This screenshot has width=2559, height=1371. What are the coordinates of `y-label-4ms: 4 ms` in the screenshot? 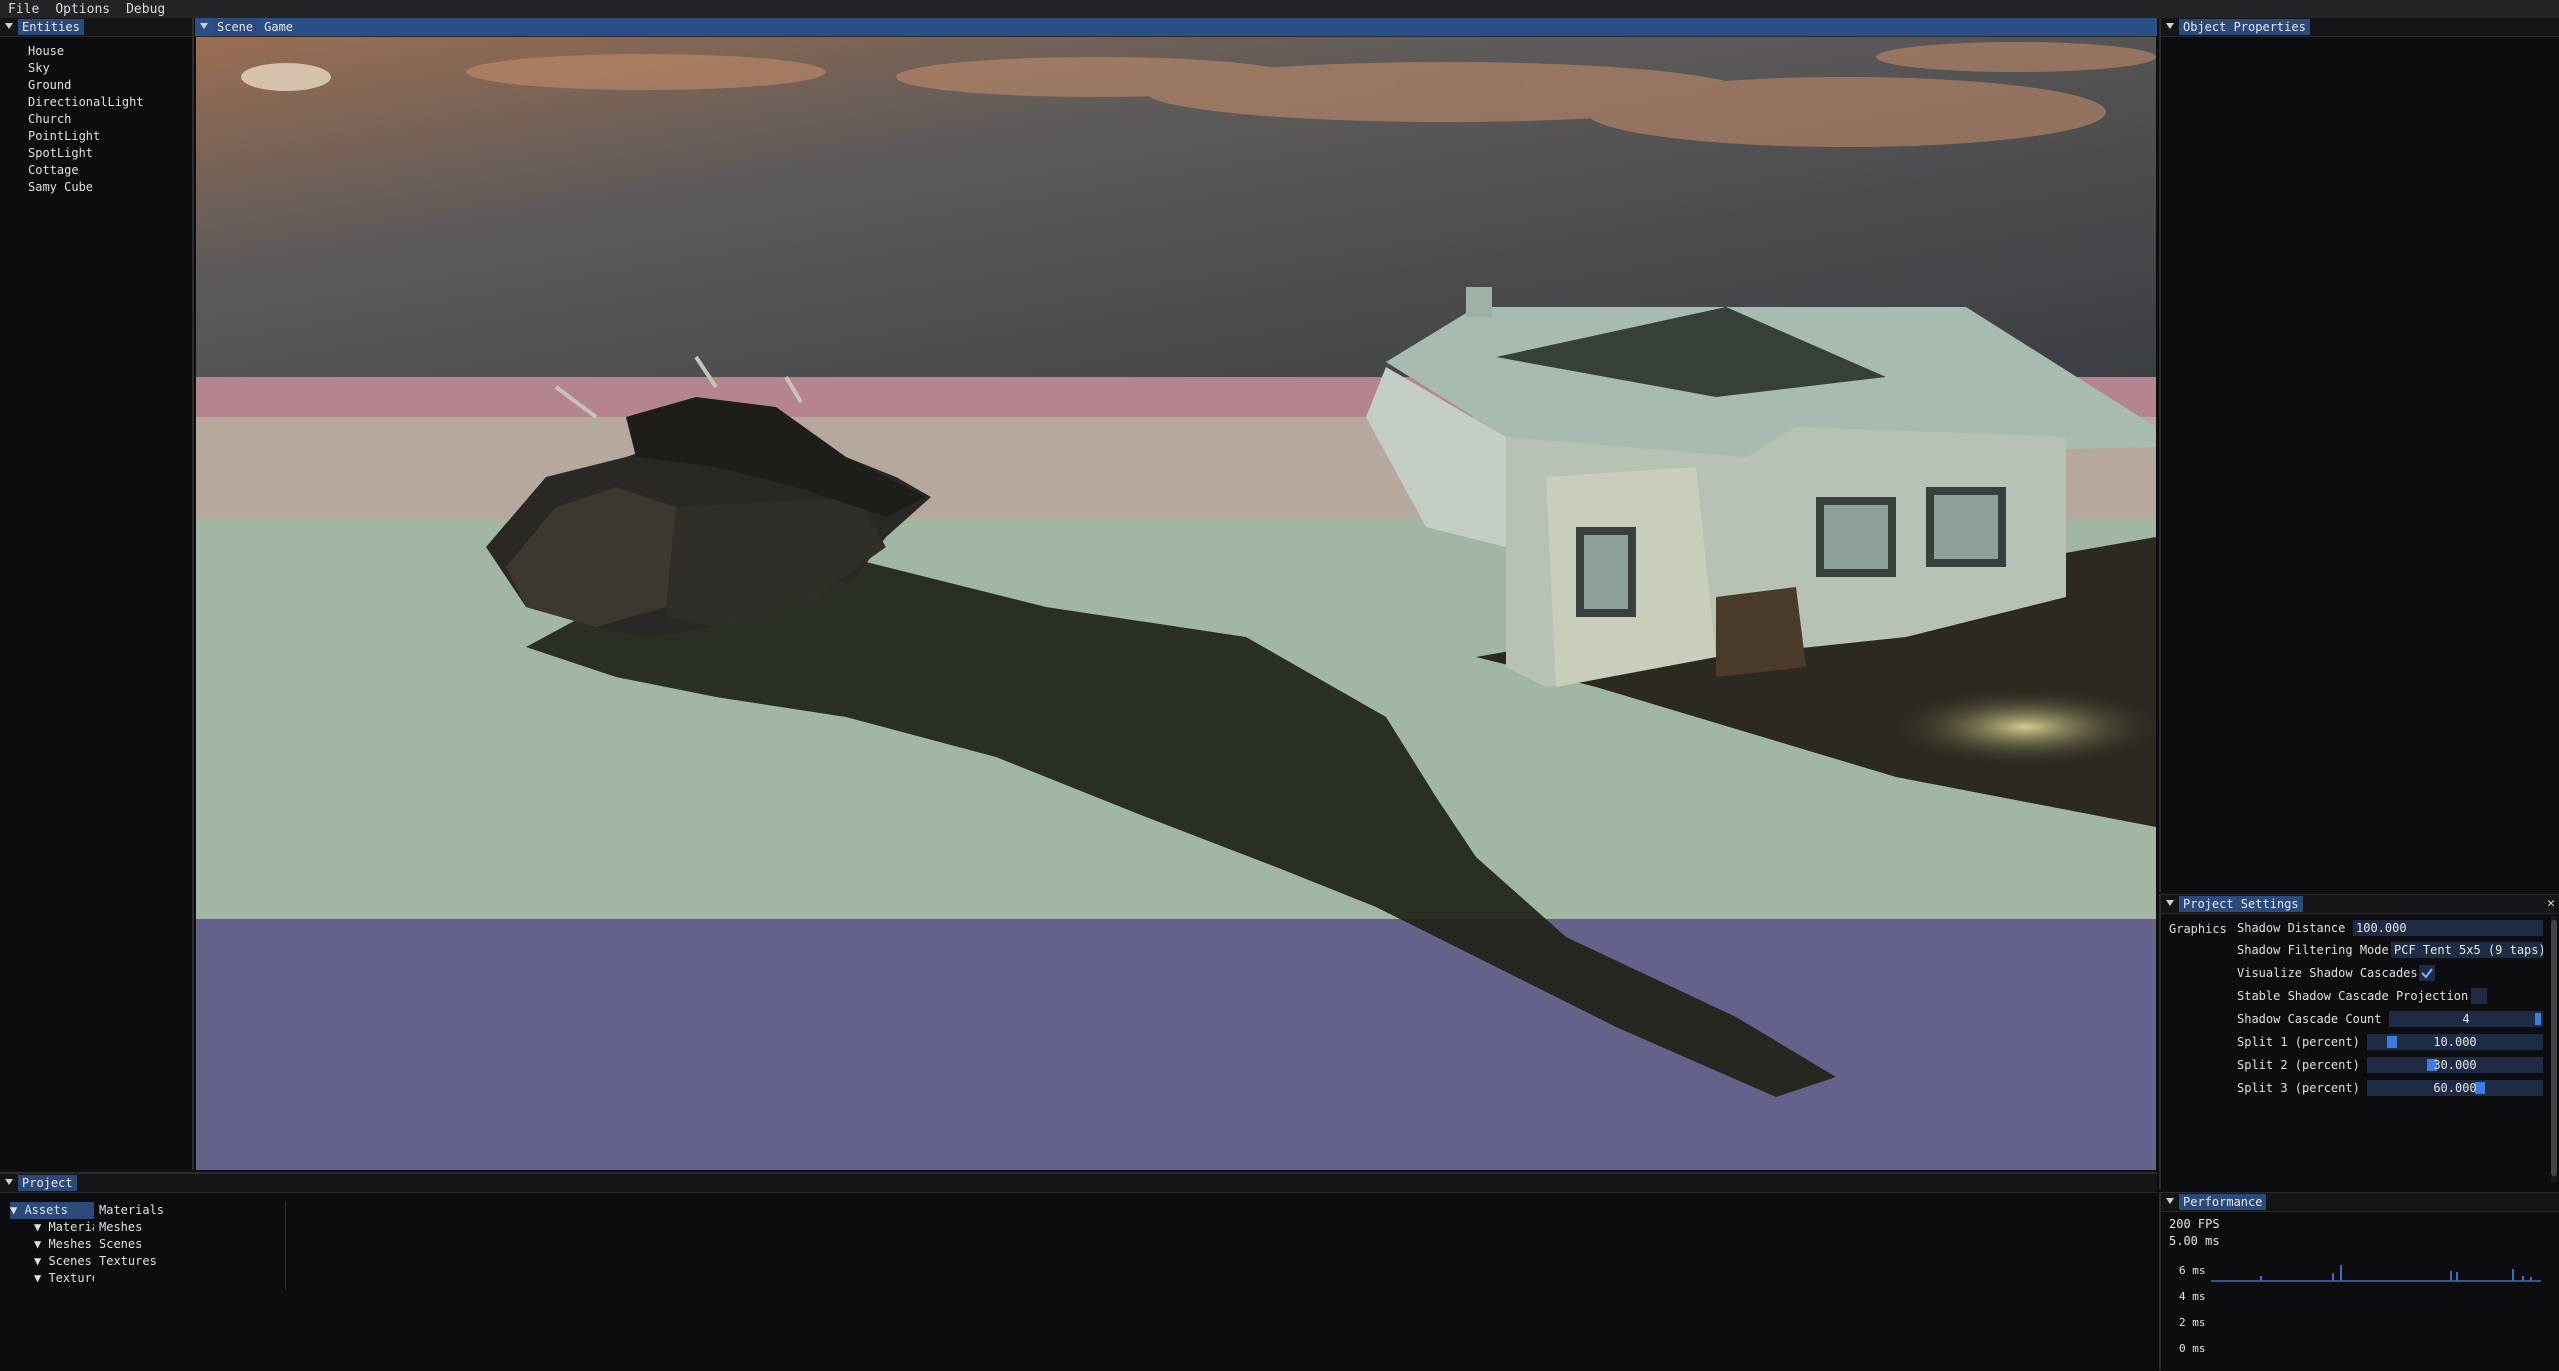 It's located at (2192, 1296).